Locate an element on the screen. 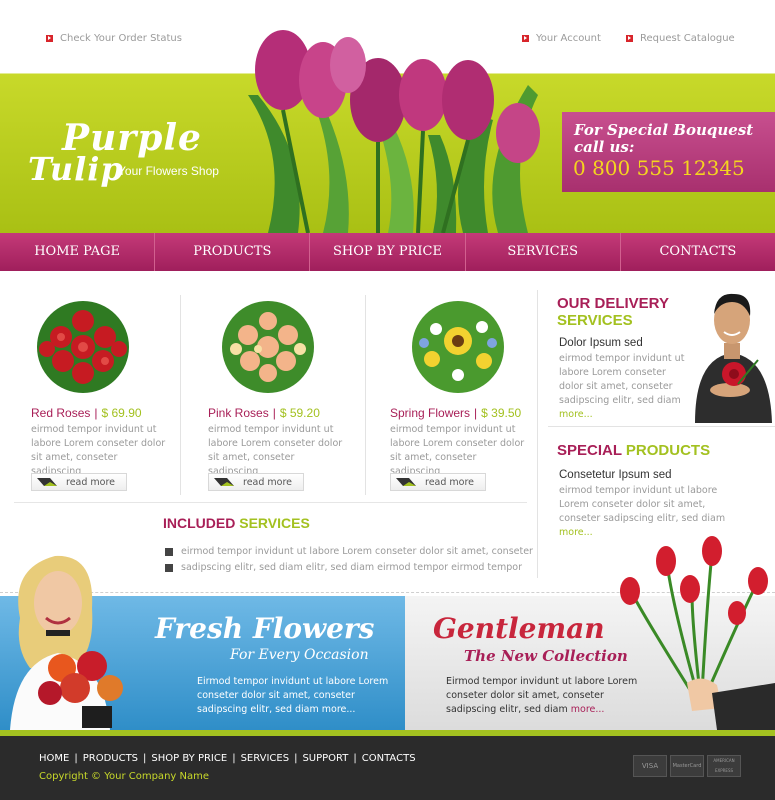 The height and width of the screenshot is (800, 775). right-column-divider is located at coordinates (537, 434).